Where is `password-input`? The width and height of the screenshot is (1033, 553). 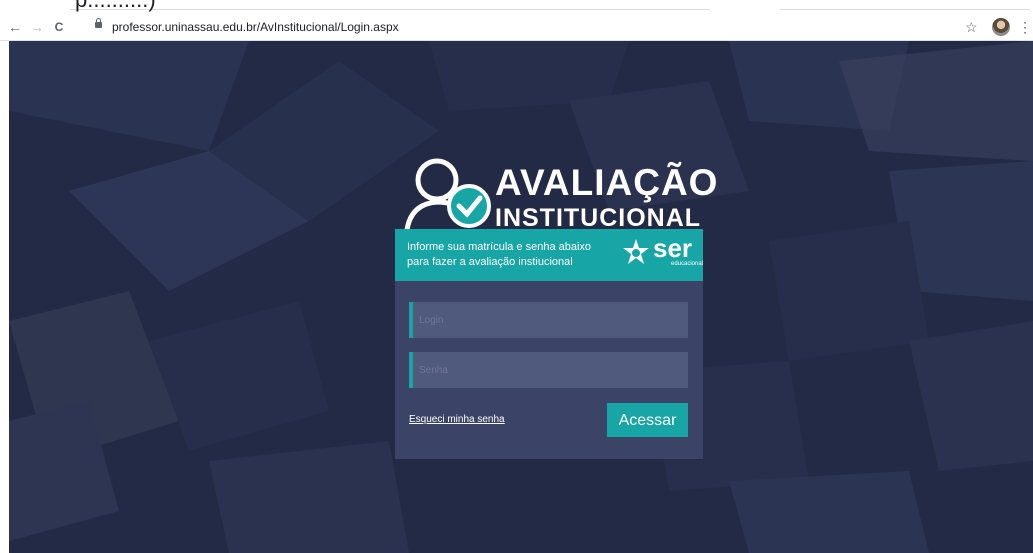 password-input is located at coordinates (550, 370).